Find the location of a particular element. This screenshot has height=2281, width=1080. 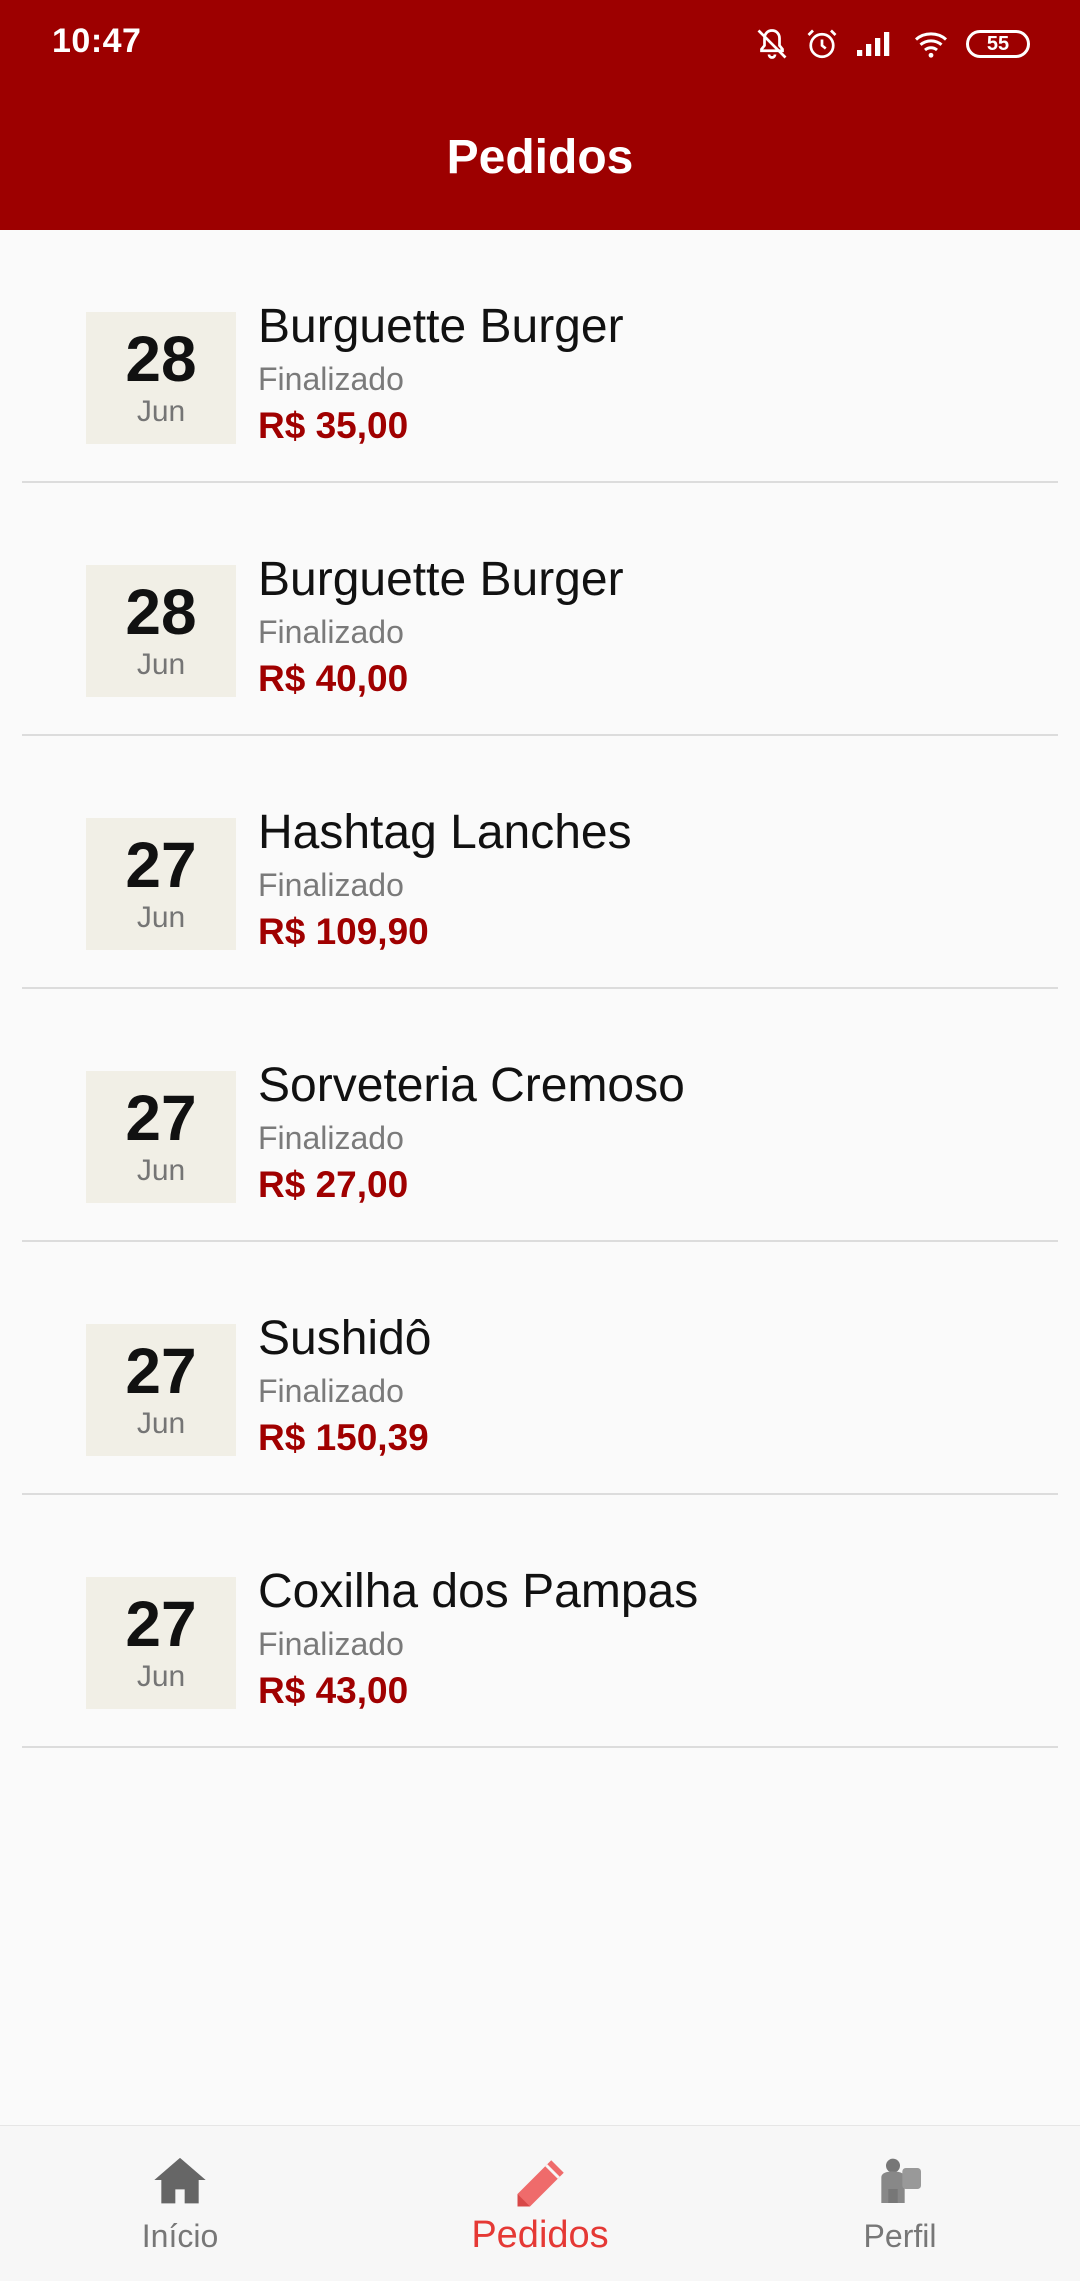

order-item: 27 Jun Sushidô Finalizado R$ 150,39 is located at coordinates (540, 1368).